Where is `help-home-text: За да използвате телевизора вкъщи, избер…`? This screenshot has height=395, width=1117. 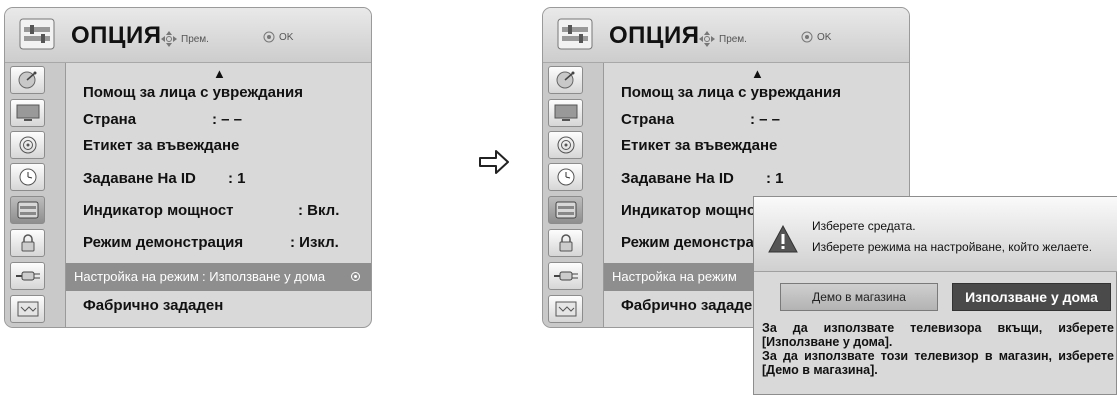 help-home-text: За да използвате телевизора вкъщи, избер… is located at coordinates (938, 335).